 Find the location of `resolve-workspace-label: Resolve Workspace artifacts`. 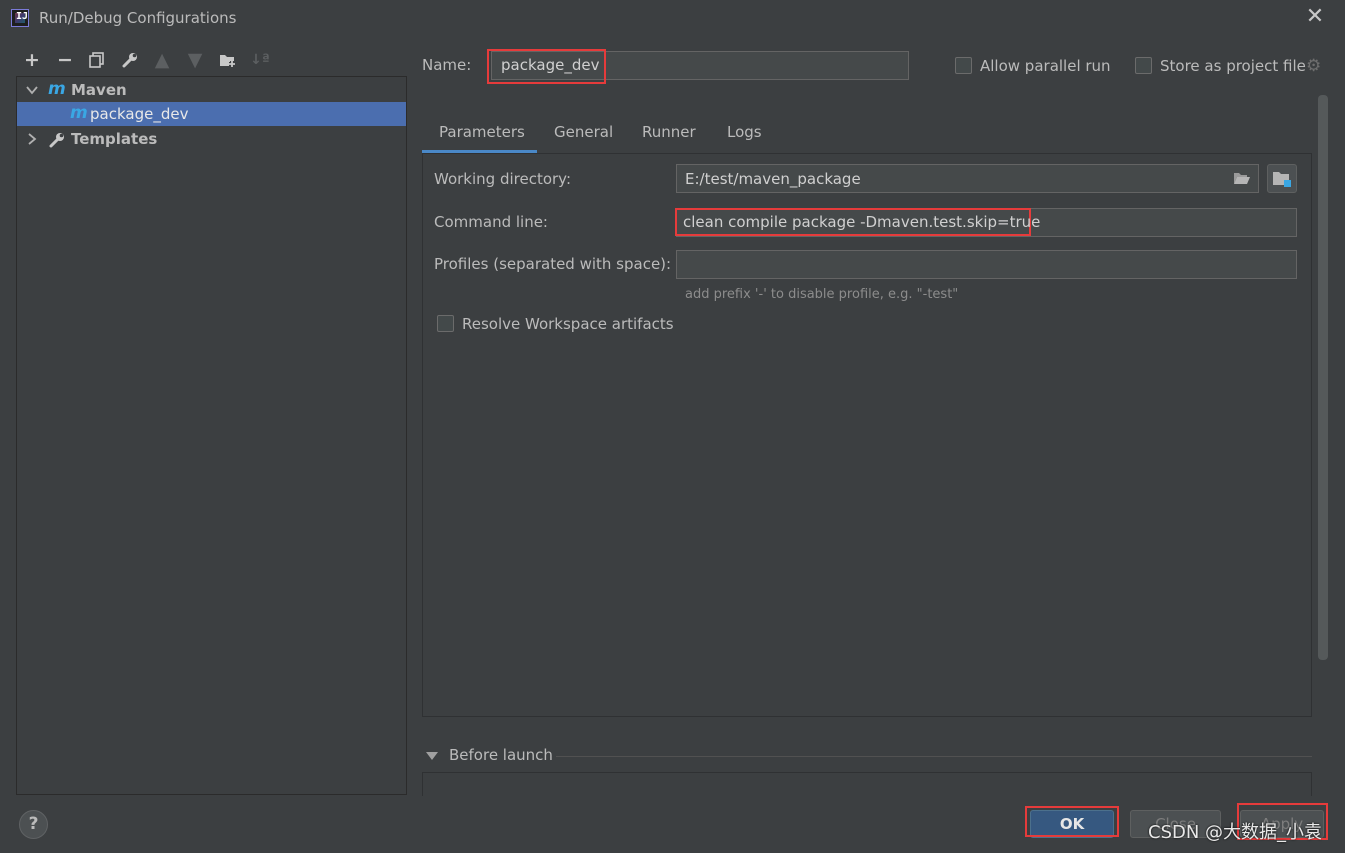

resolve-workspace-label: Resolve Workspace artifacts is located at coordinates (568, 324).